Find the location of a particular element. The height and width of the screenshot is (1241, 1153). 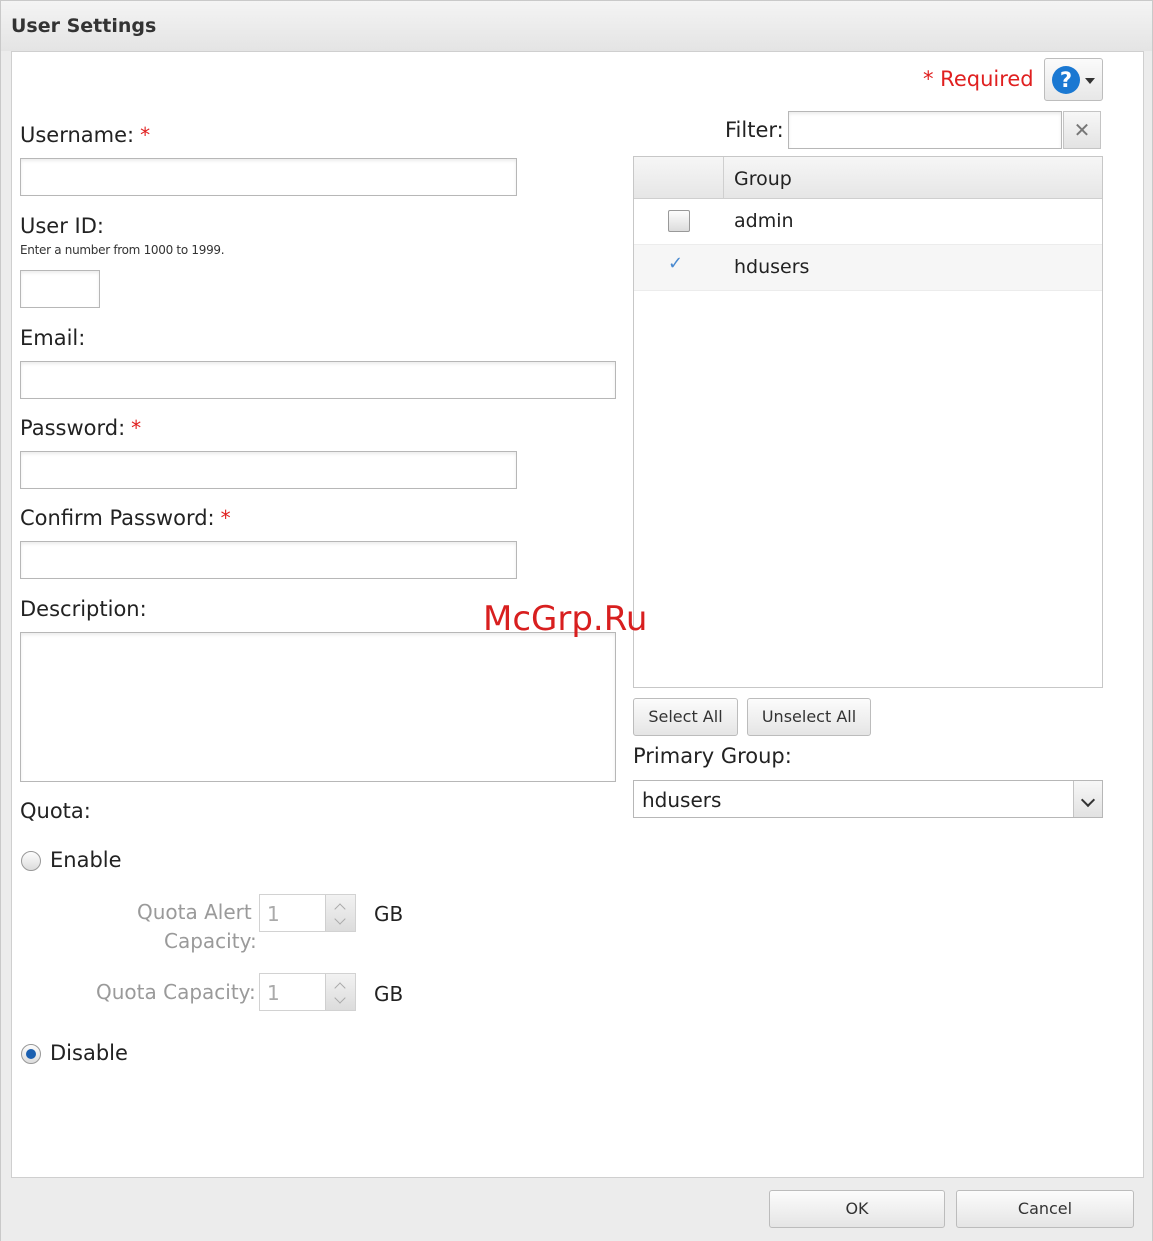

cancel-button: Cancel is located at coordinates (1045, 1209).